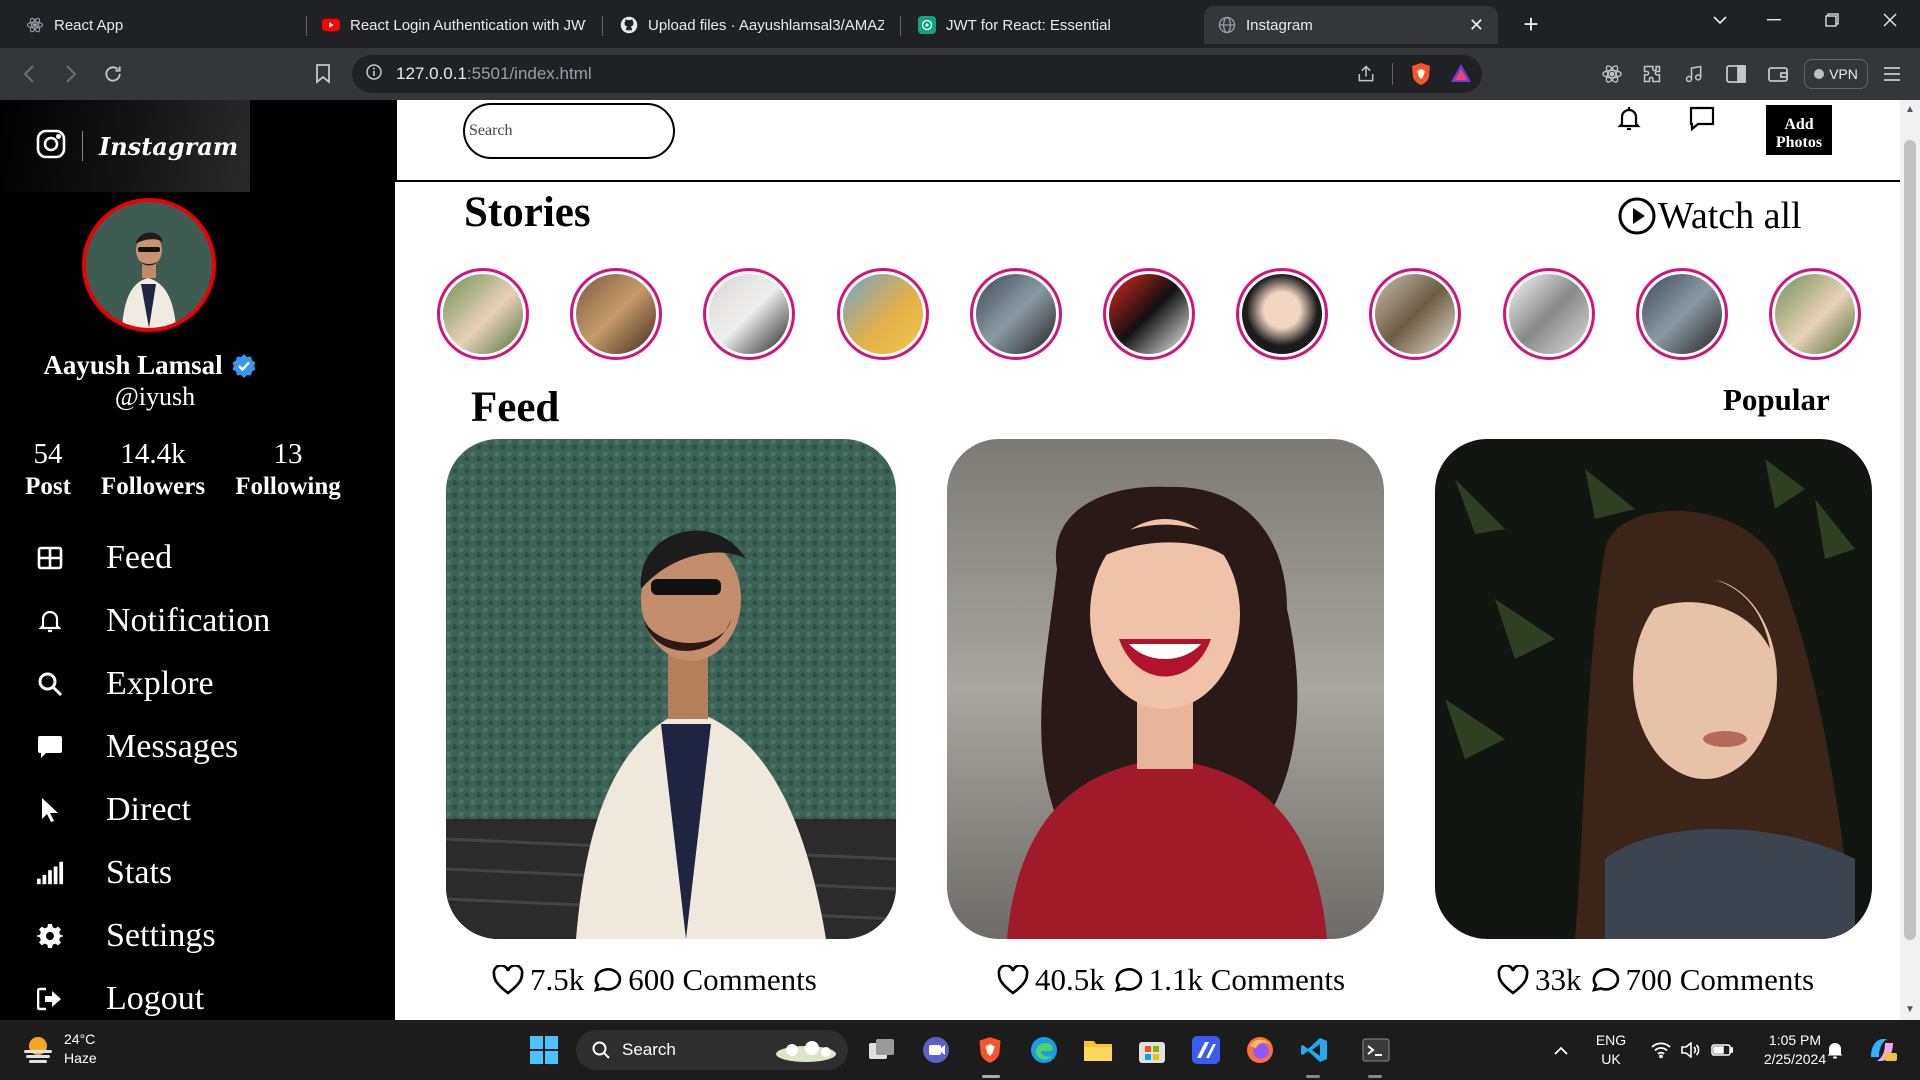  Describe the element at coordinates (1260, 1050) in the screenshot. I see `firefox-icon` at that location.